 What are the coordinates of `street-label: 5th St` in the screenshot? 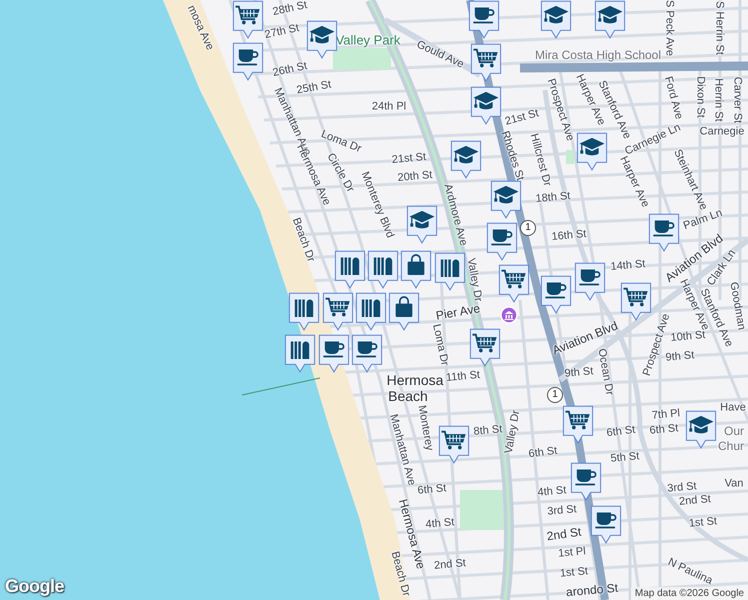 It's located at (625, 458).